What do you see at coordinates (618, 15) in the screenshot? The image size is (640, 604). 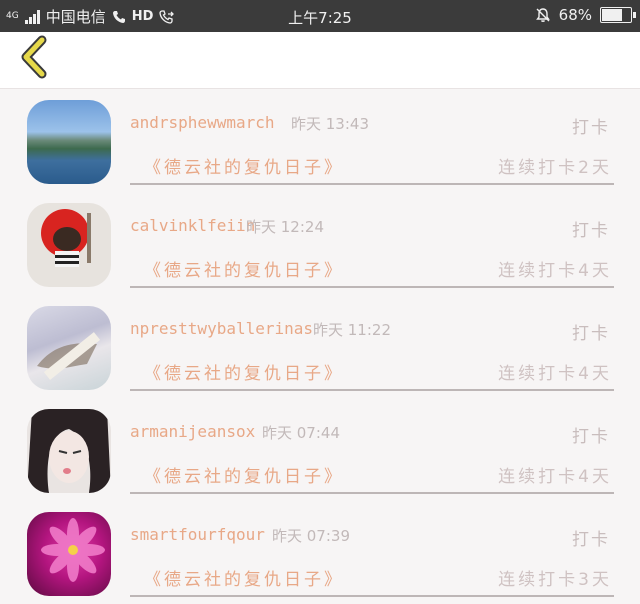 I see `battery-icon` at bounding box center [618, 15].